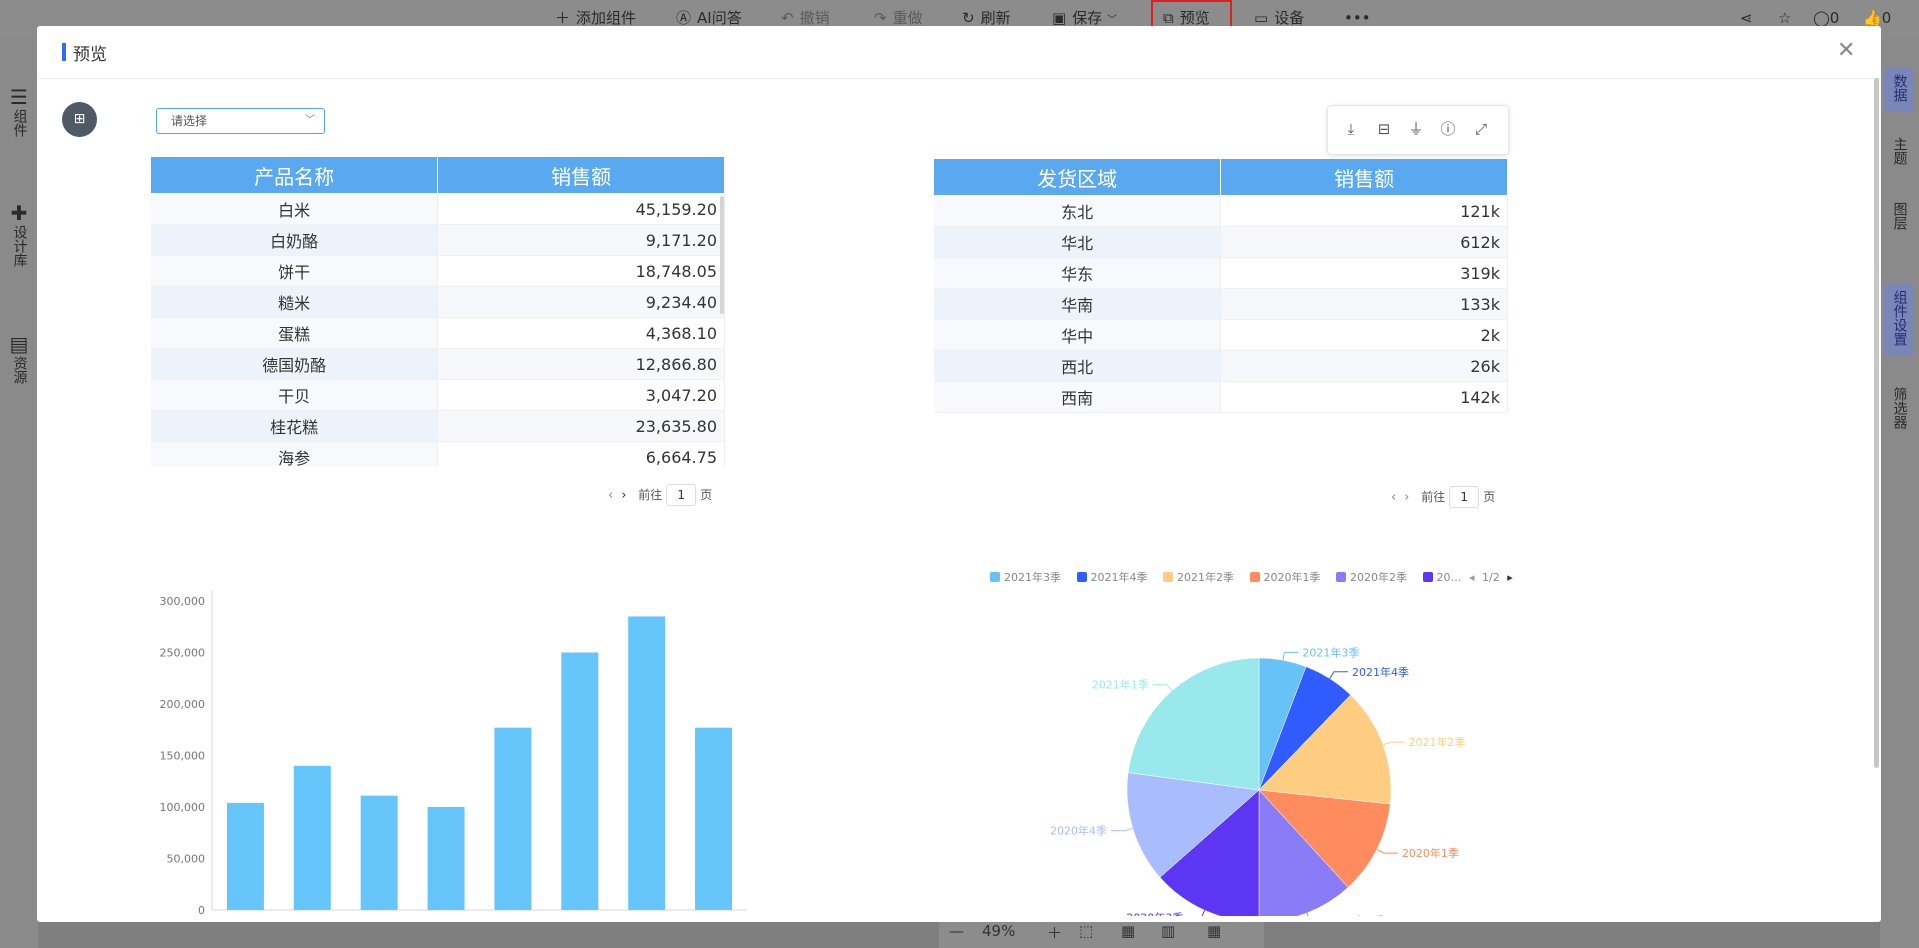  I want to click on component-toolbar: ⤓ ⊟ ⏚ ⓘ ⤢, so click(1418, 130).